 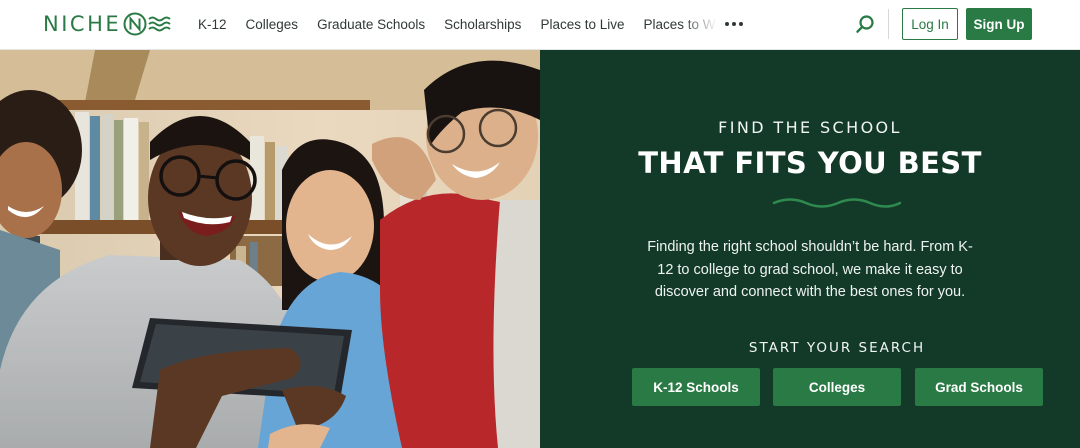 What do you see at coordinates (482, 24) in the screenshot?
I see `nav-item-scholarships: Scholarships` at bounding box center [482, 24].